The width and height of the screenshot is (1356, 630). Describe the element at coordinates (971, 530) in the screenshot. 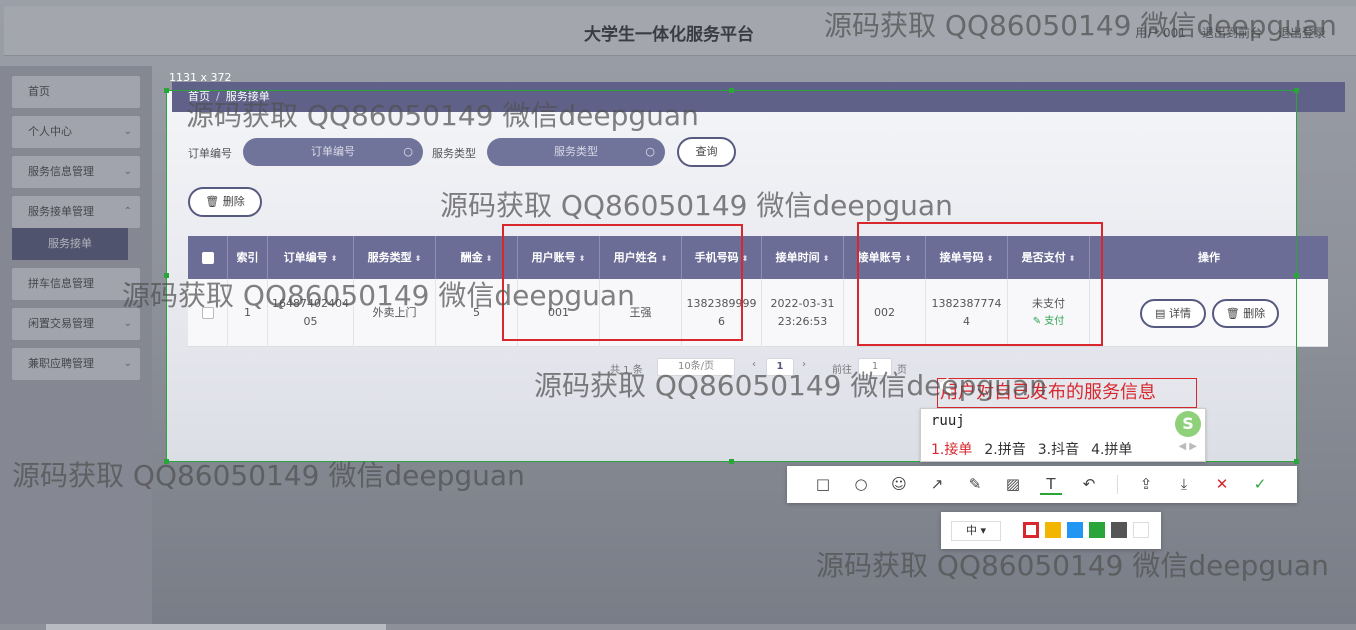

I see `font-size-value: 中` at that location.